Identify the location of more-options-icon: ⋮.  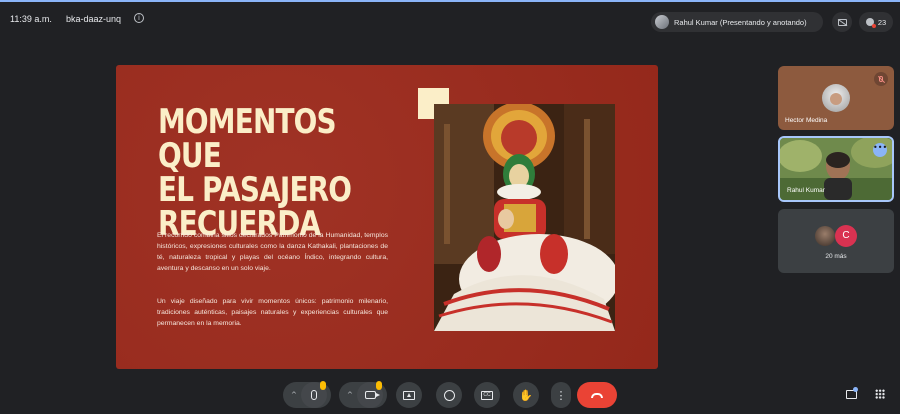
(561, 395).